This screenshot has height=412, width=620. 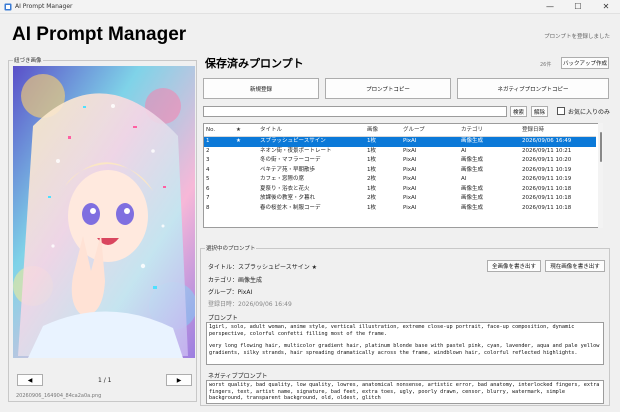 I want to click on image-filename: 20260906_164904_84ca2a0a.png, so click(x=59, y=396).